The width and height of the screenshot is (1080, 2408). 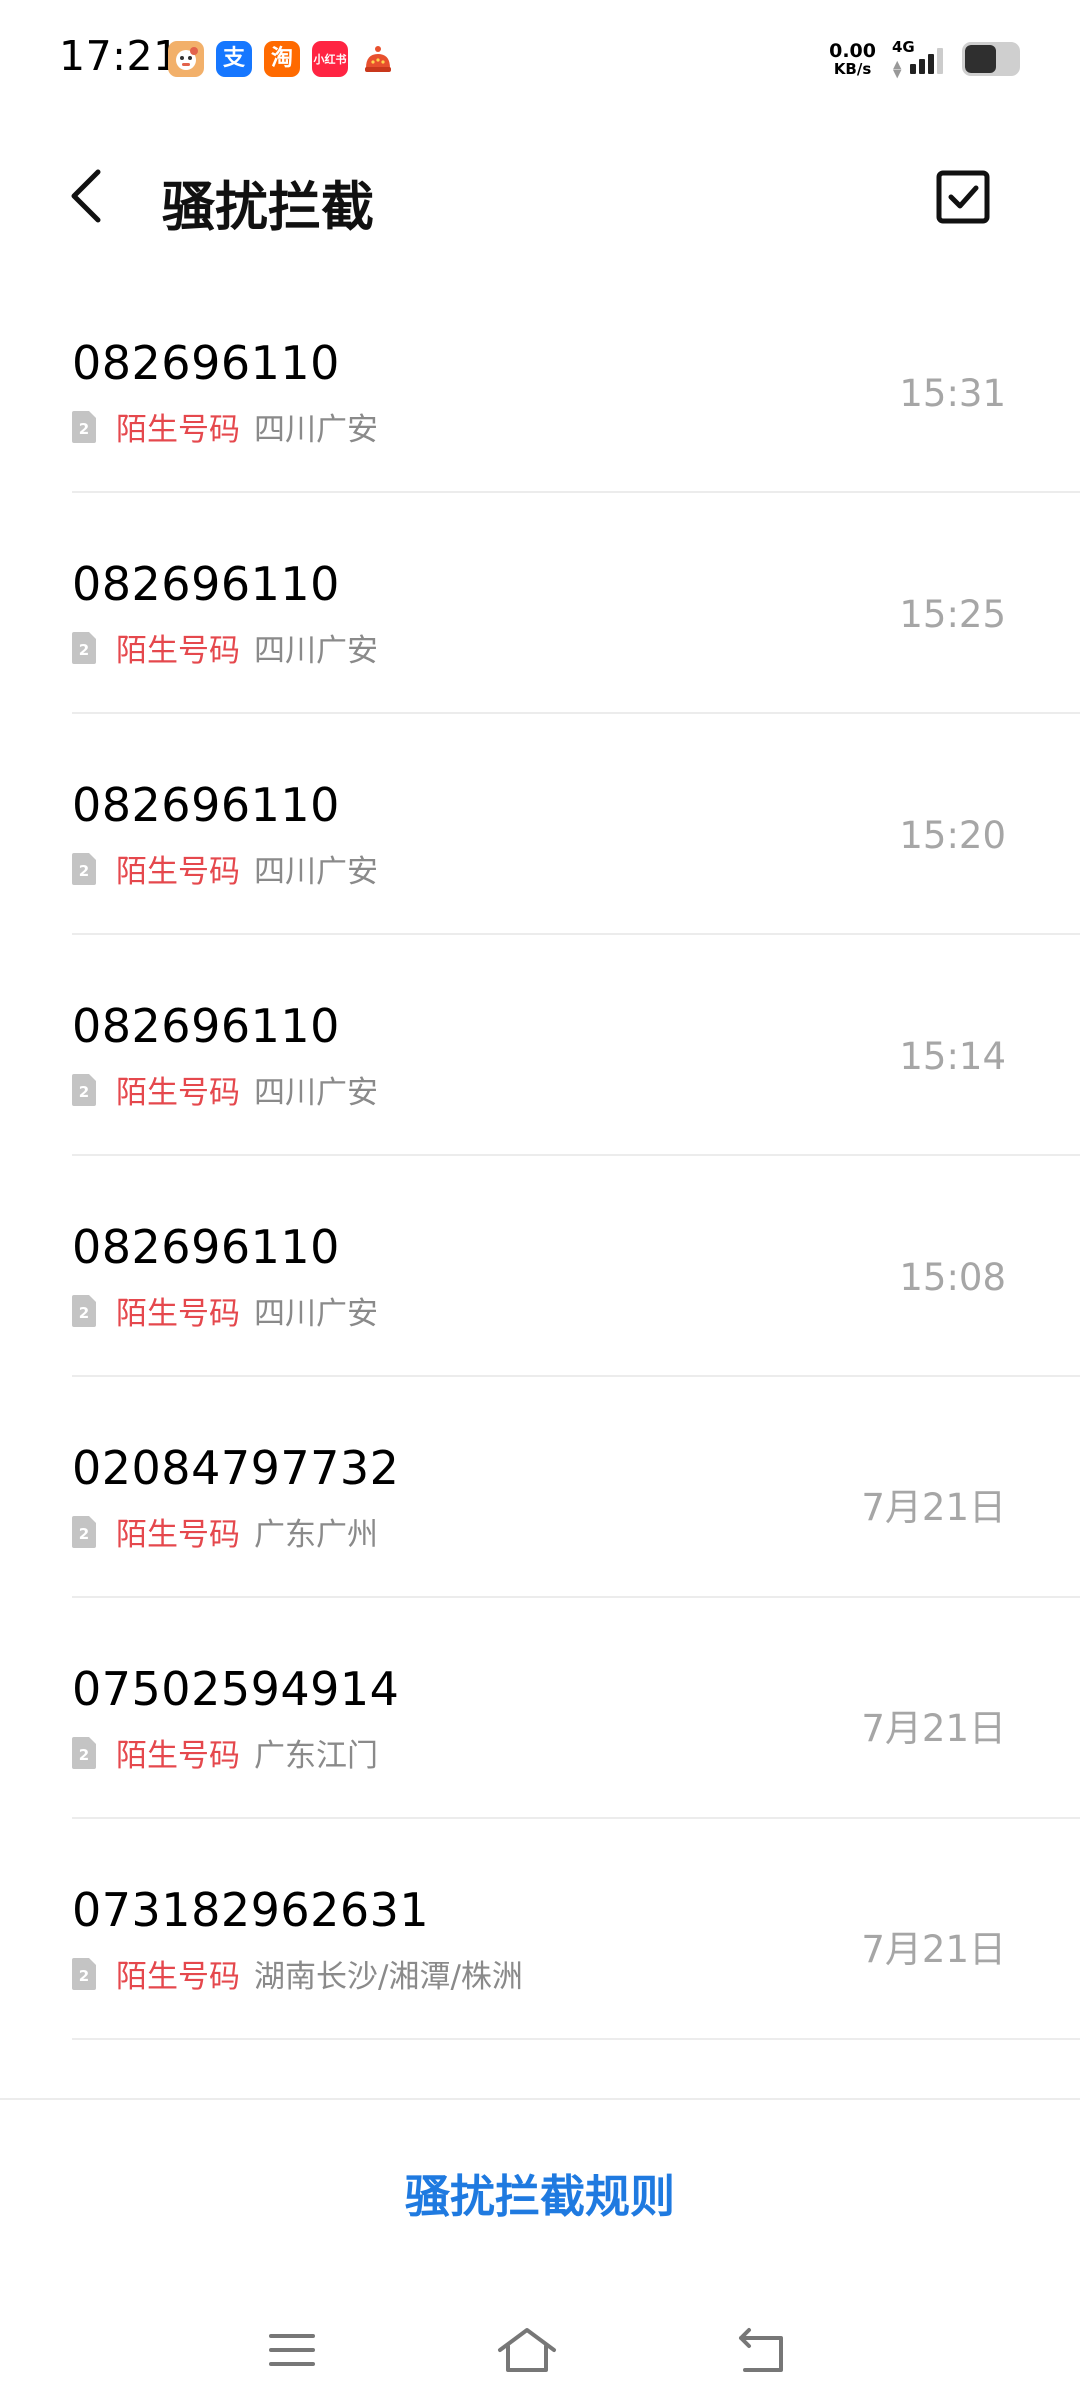 What do you see at coordinates (952, 1277) in the screenshot?
I see `call-time: 15:08` at bounding box center [952, 1277].